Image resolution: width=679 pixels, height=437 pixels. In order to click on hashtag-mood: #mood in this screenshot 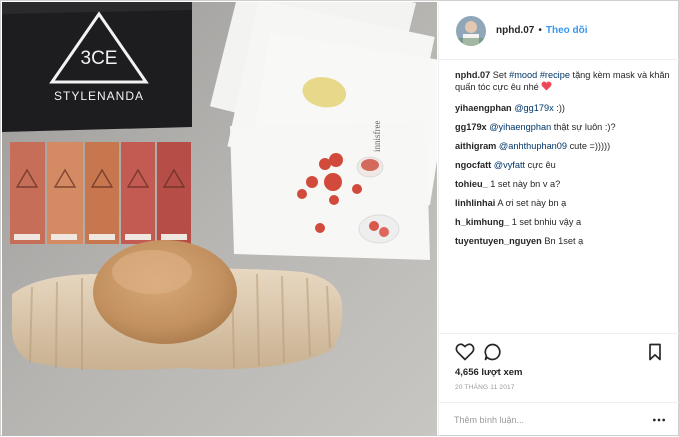, I will do `click(523, 75)`.